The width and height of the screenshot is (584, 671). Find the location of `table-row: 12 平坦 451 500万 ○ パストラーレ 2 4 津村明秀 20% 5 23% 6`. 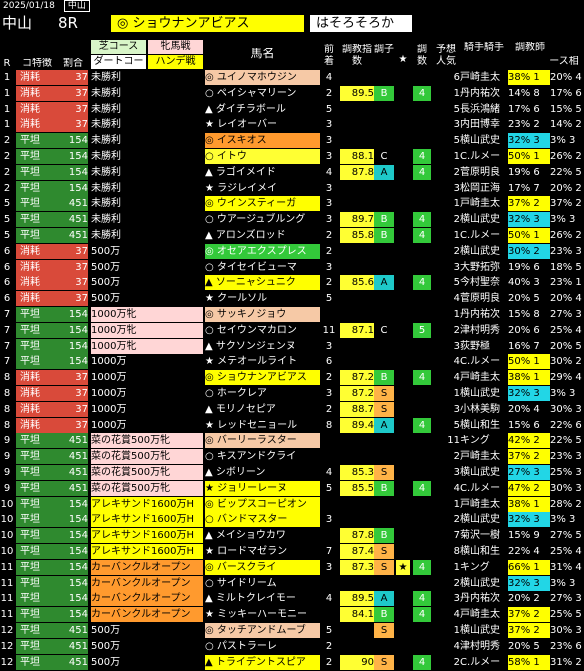

table-row: 12 平坦 451 500万 ○ パストラーレ 2 4 津村明秀 20% 5 23% 6 is located at coordinates (292, 646).